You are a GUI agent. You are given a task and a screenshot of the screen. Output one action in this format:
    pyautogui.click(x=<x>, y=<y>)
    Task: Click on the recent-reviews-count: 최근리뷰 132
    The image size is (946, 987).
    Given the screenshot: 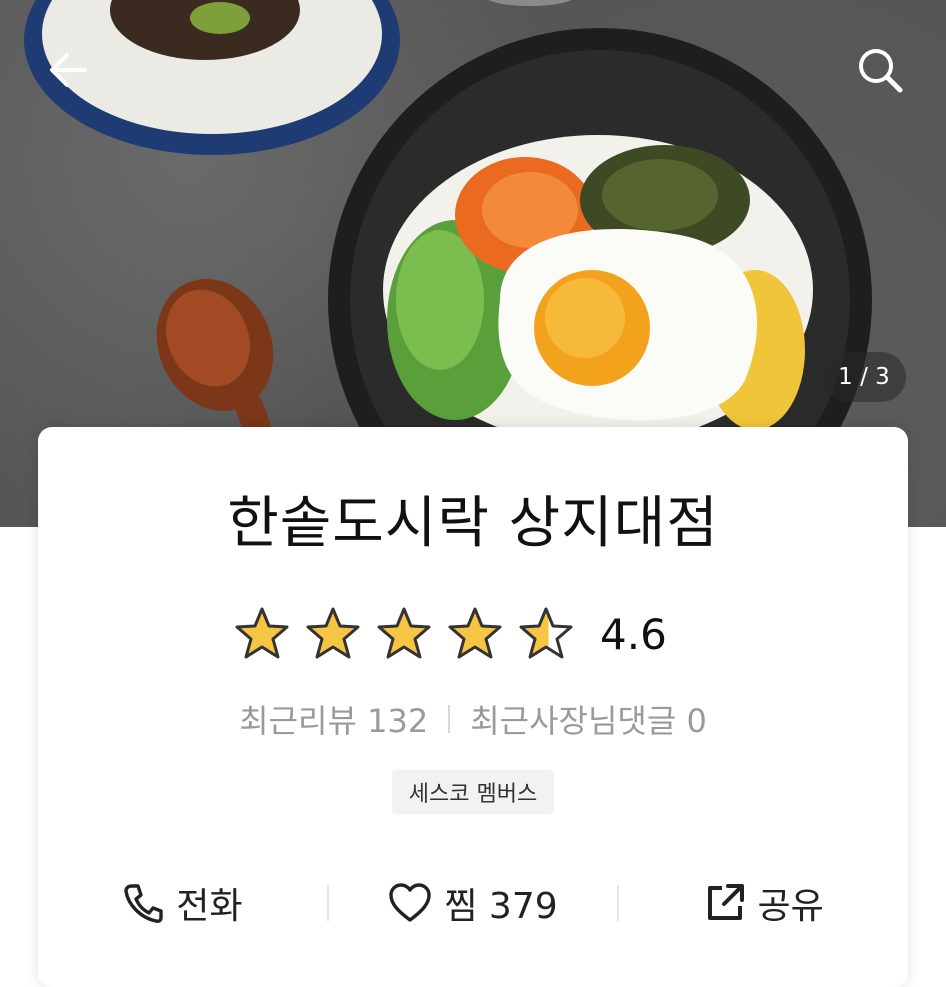 What is the action you would take?
    pyautogui.click(x=333, y=719)
    